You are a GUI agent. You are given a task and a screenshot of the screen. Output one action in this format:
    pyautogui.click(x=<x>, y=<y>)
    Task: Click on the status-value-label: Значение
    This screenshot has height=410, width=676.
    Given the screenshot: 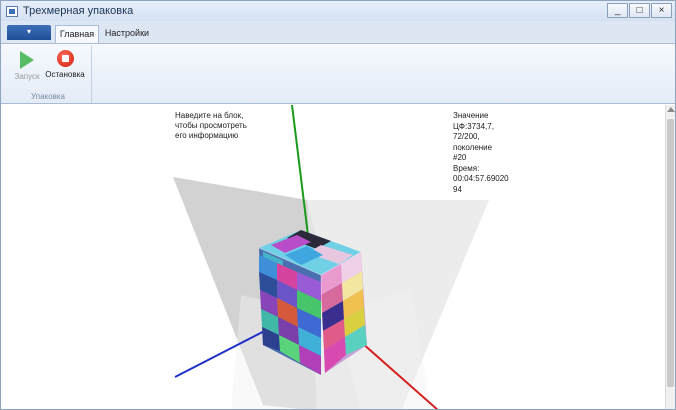 What is the action you would take?
    pyautogui.click(x=471, y=115)
    